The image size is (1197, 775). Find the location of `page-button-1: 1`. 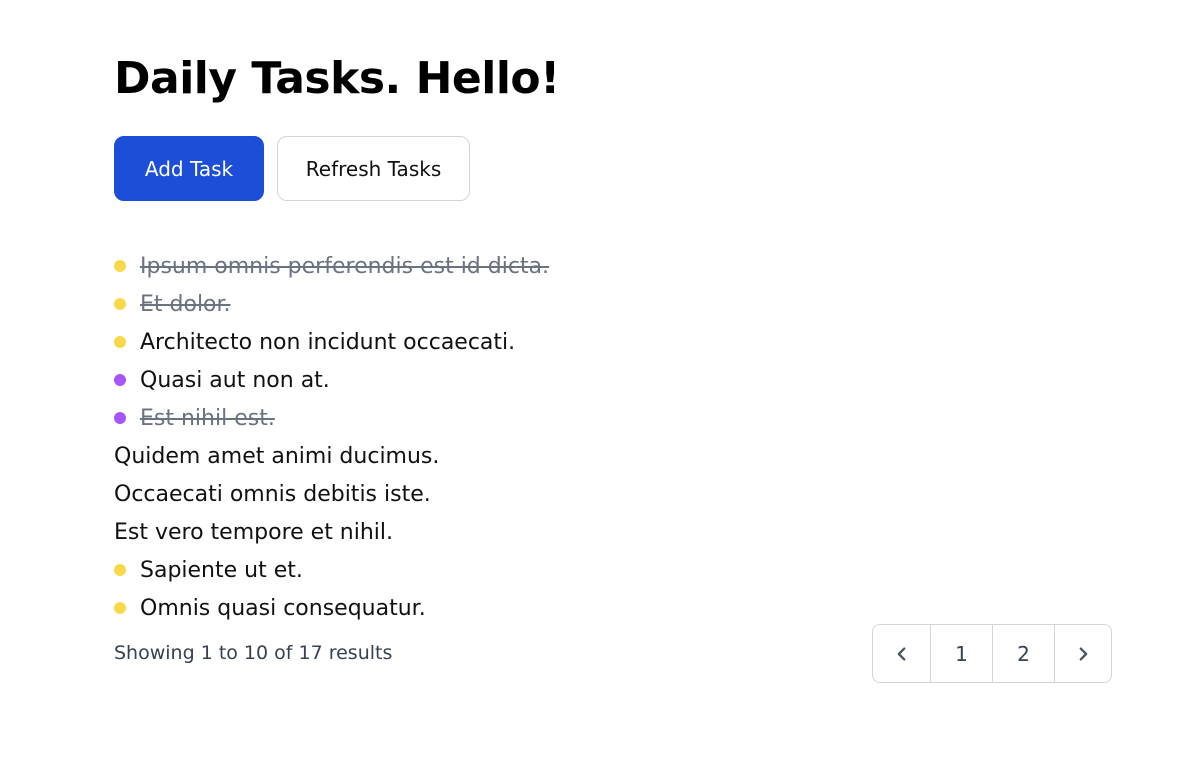

page-button-1: 1 is located at coordinates (961, 653).